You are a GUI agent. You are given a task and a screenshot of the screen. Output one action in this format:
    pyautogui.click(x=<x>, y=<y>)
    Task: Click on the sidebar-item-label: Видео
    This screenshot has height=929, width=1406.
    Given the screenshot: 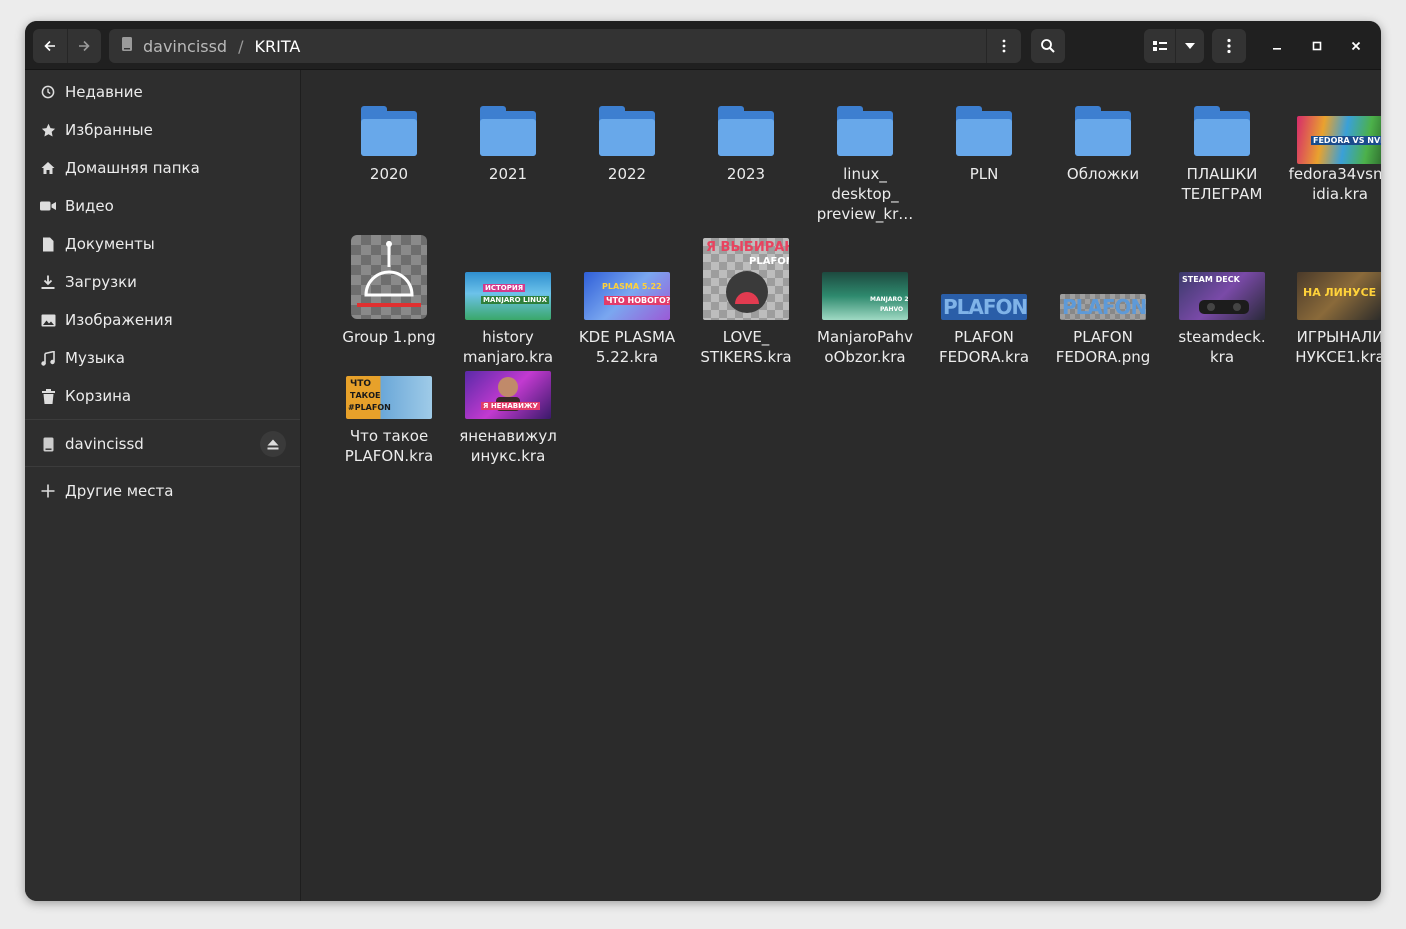 What is the action you would take?
    pyautogui.click(x=89, y=206)
    